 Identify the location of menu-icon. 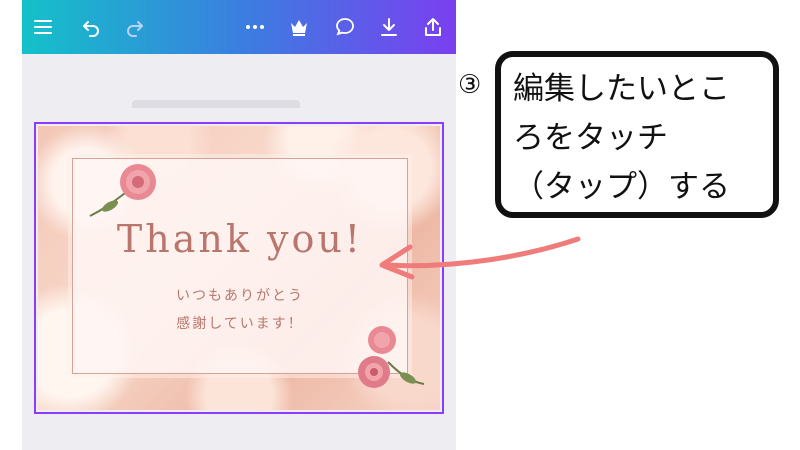
(43, 27).